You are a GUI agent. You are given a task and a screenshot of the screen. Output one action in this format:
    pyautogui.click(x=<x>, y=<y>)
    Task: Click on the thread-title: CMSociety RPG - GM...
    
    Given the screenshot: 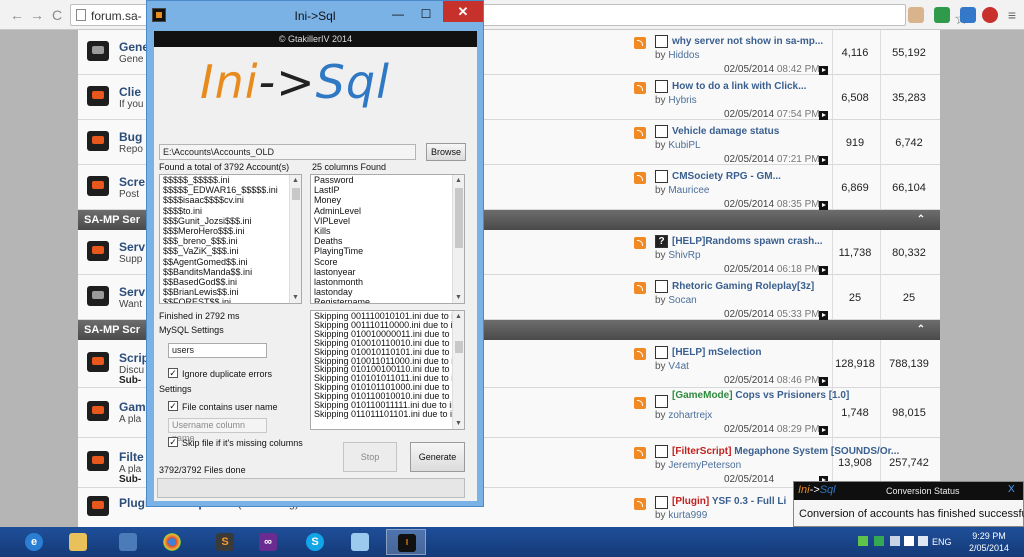 What is the action you would take?
    pyautogui.click(x=726, y=176)
    